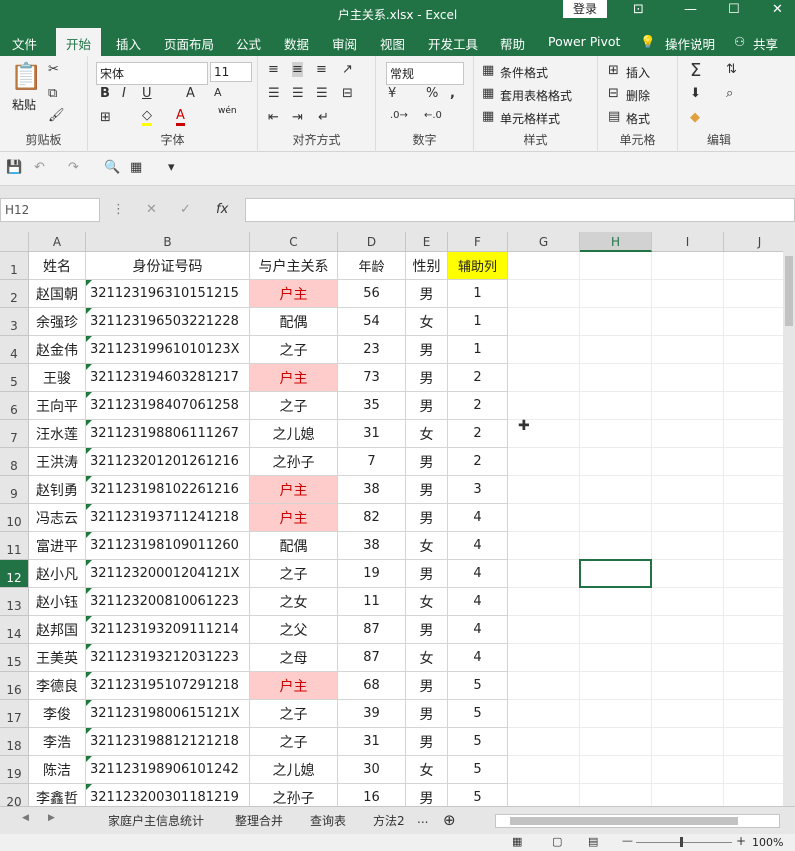 This screenshot has width=795, height=851. I want to click on cell-name: 赵钊勇, so click(57, 490).